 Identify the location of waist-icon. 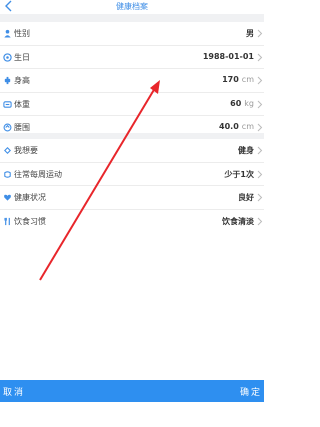
(7, 127).